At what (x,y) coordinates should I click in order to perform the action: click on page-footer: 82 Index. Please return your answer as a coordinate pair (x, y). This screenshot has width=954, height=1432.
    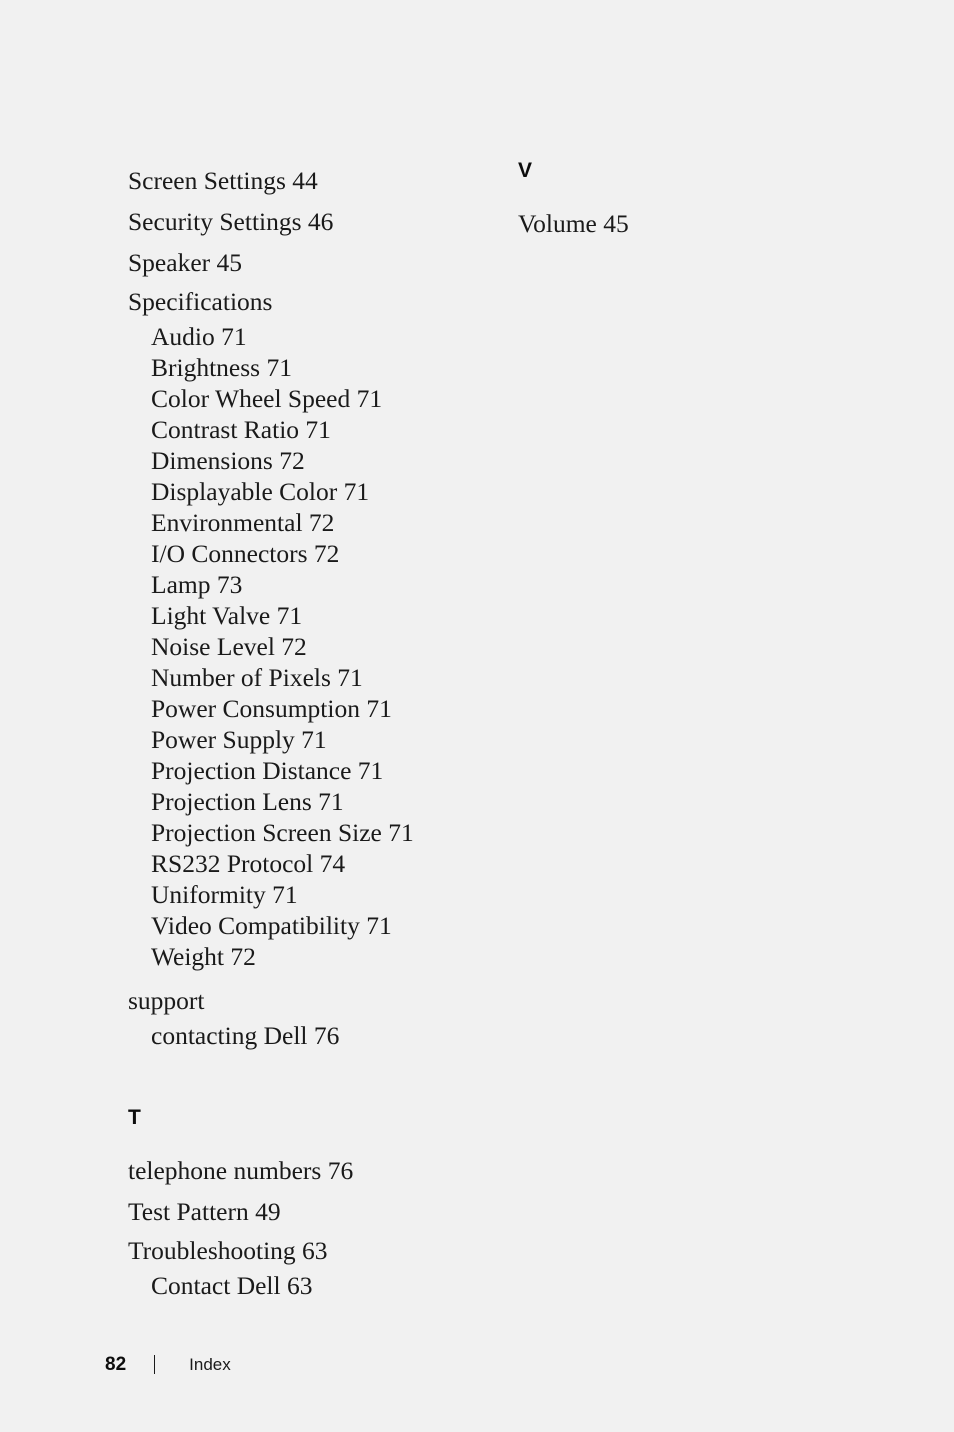
    Looking at the image, I should click on (168, 1364).